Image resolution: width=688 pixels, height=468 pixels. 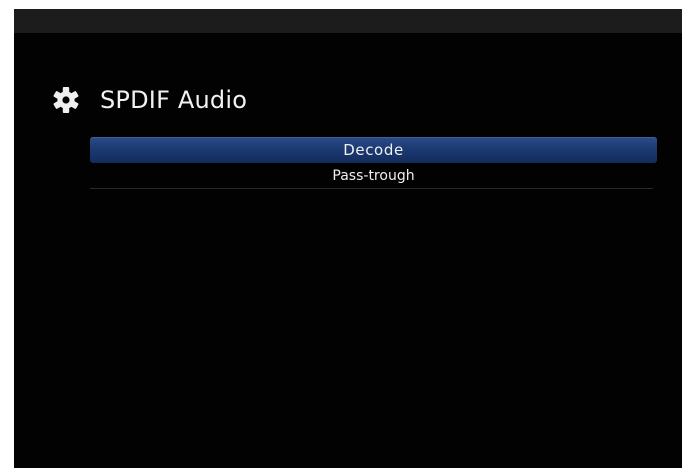 I want to click on option-decode: Decode, so click(x=373, y=150).